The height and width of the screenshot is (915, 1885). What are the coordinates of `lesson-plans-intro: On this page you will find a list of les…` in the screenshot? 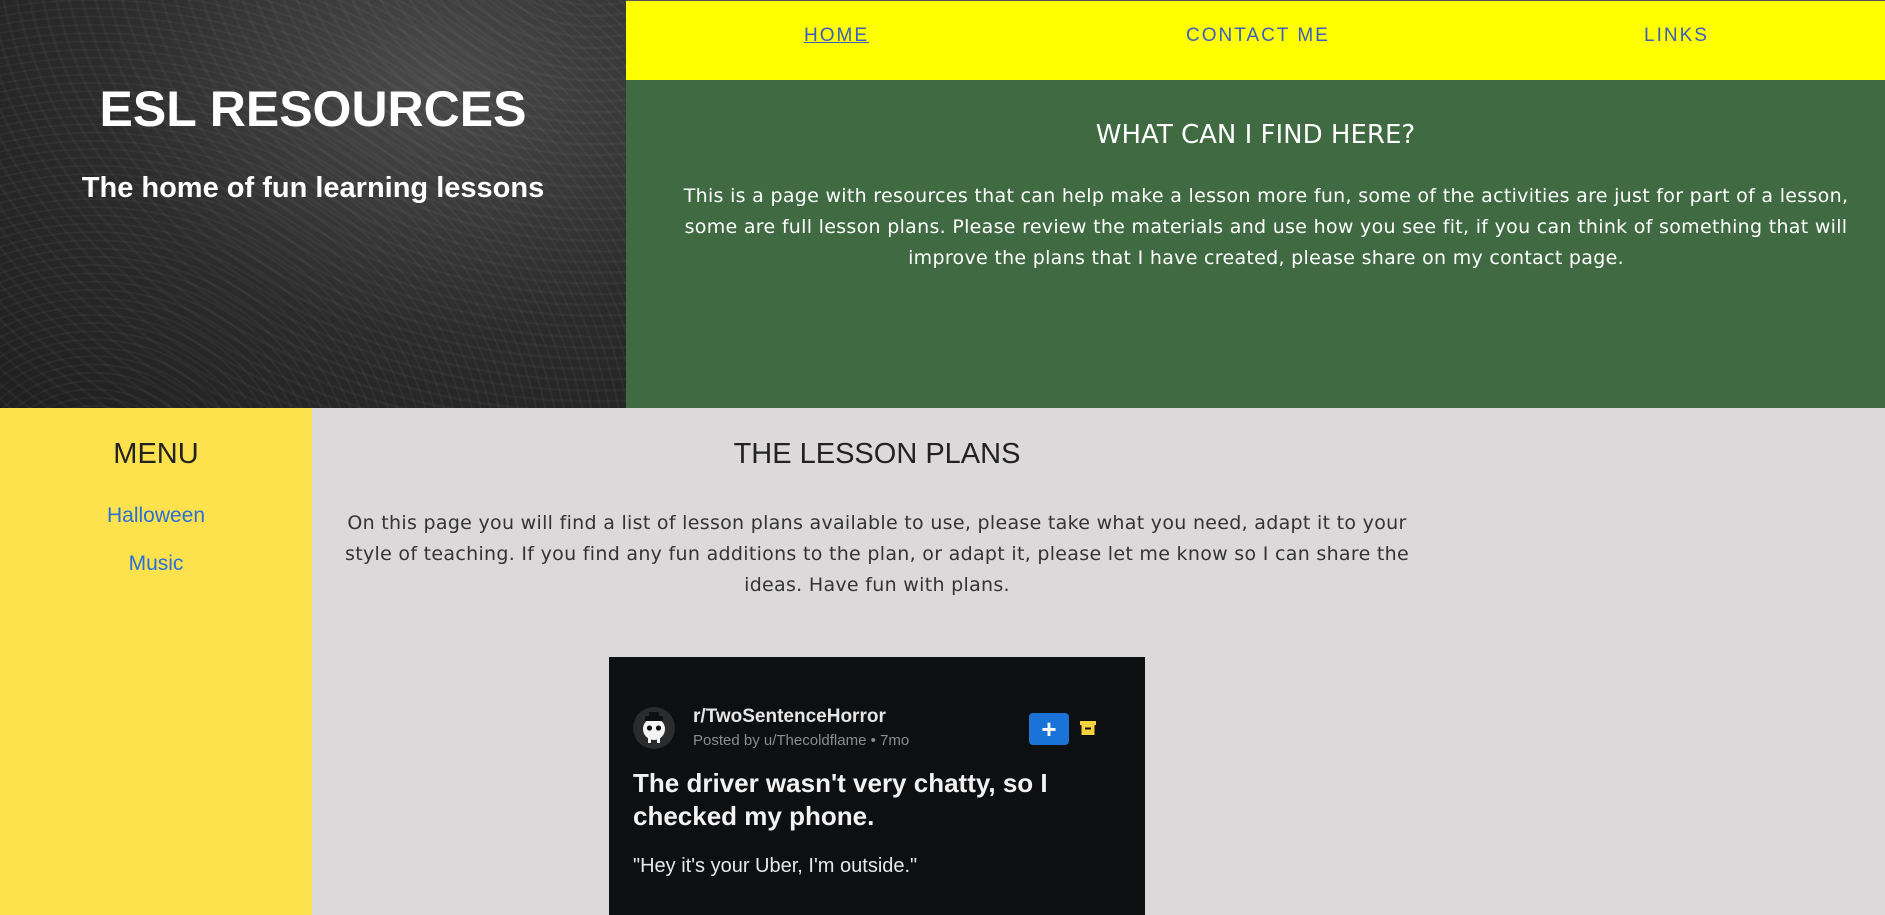 It's located at (877, 554).